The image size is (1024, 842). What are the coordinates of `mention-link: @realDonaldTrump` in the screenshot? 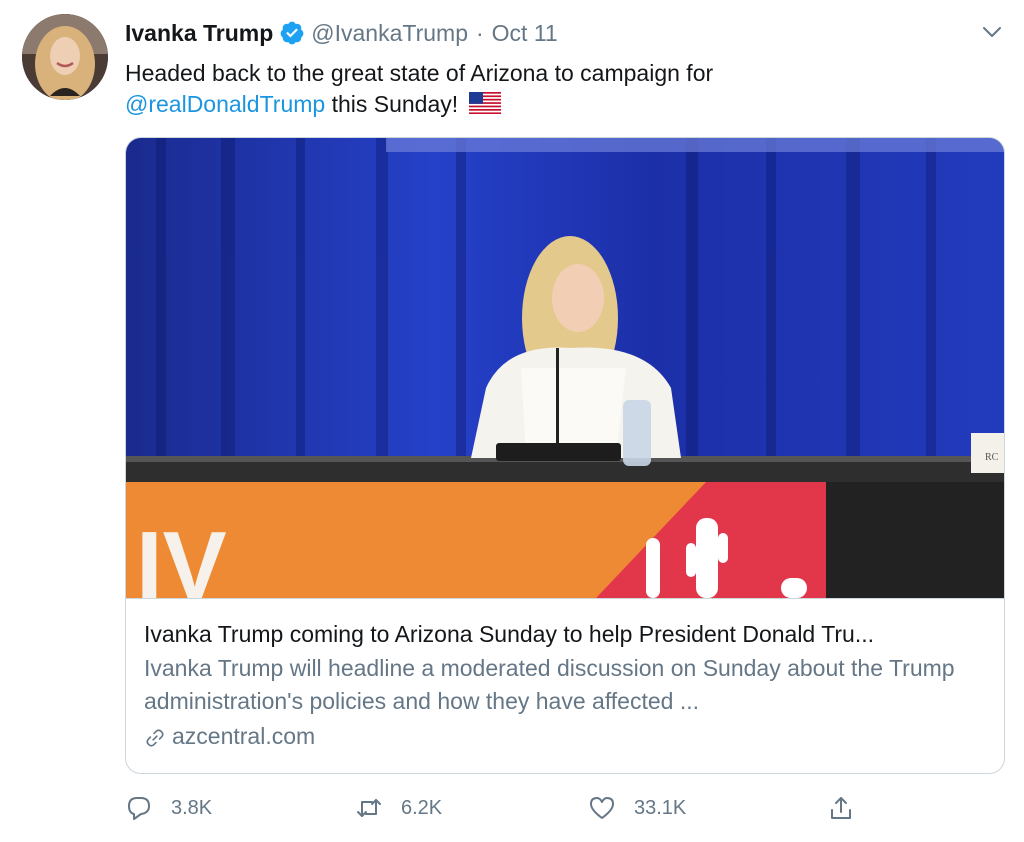 It's located at (225, 104).